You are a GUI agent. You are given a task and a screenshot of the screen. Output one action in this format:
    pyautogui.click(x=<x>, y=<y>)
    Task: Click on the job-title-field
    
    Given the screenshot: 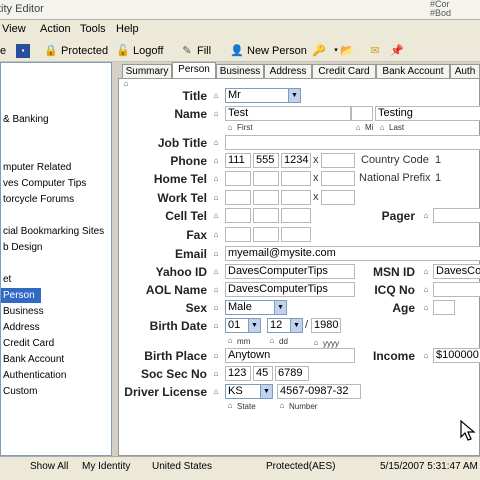 What is the action you would take?
    pyautogui.click(x=352, y=142)
    